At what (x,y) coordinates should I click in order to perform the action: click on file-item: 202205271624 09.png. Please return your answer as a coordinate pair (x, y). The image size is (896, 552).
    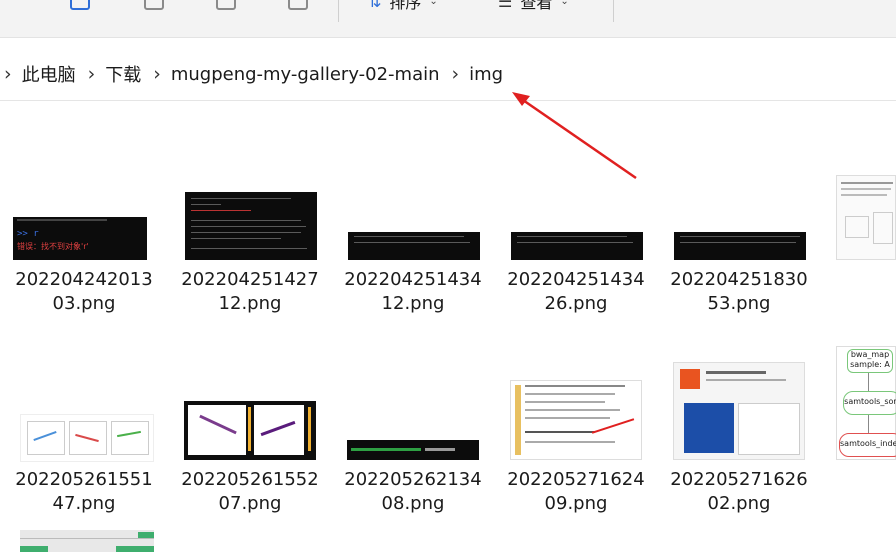
    Looking at the image, I should click on (582, 407).